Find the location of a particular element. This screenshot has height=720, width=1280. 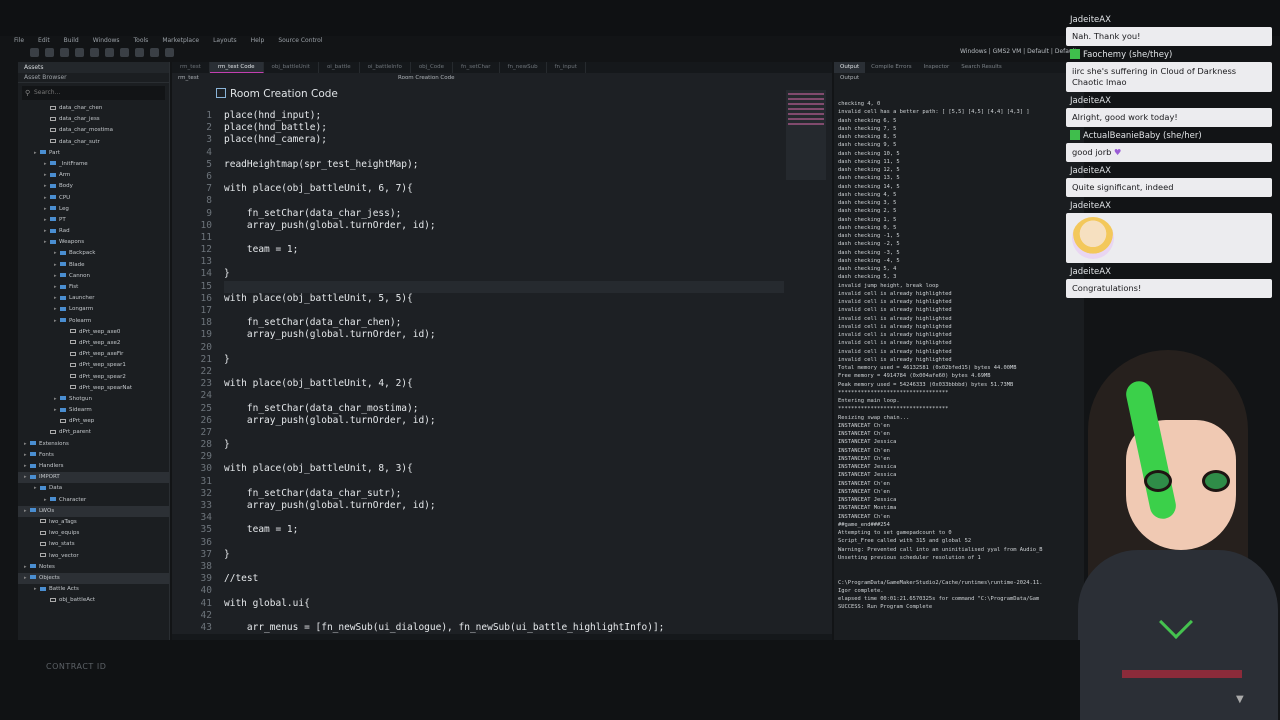

asset-tree-item: lwo_aTags is located at coordinates (93, 522).